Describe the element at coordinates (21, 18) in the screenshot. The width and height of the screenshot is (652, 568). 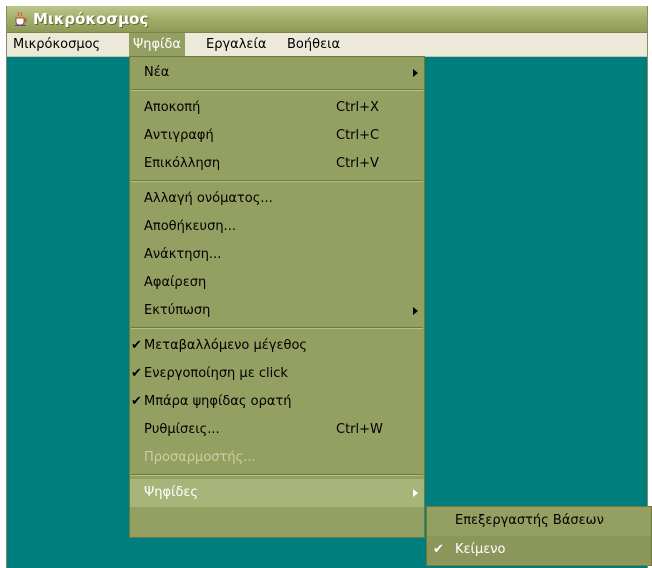
I see `java-cup-icon` at that location.